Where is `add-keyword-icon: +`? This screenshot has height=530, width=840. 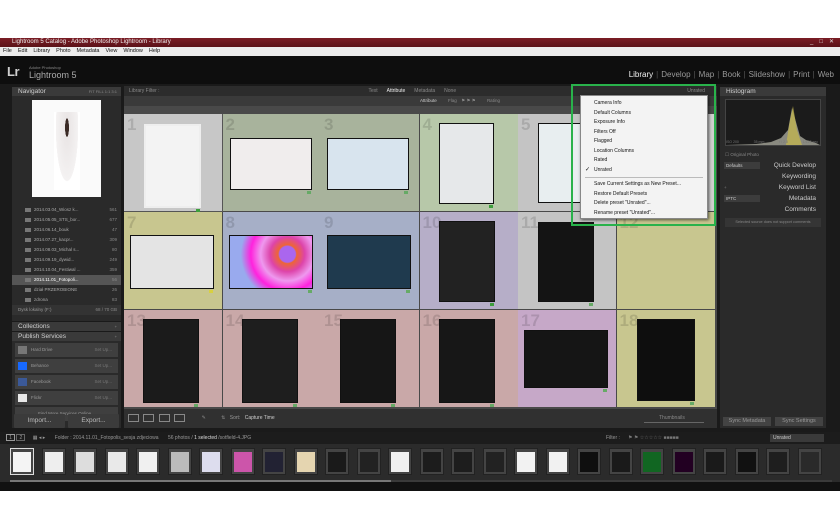 add-keyword-icon: + is located at coordinates (725, 187).